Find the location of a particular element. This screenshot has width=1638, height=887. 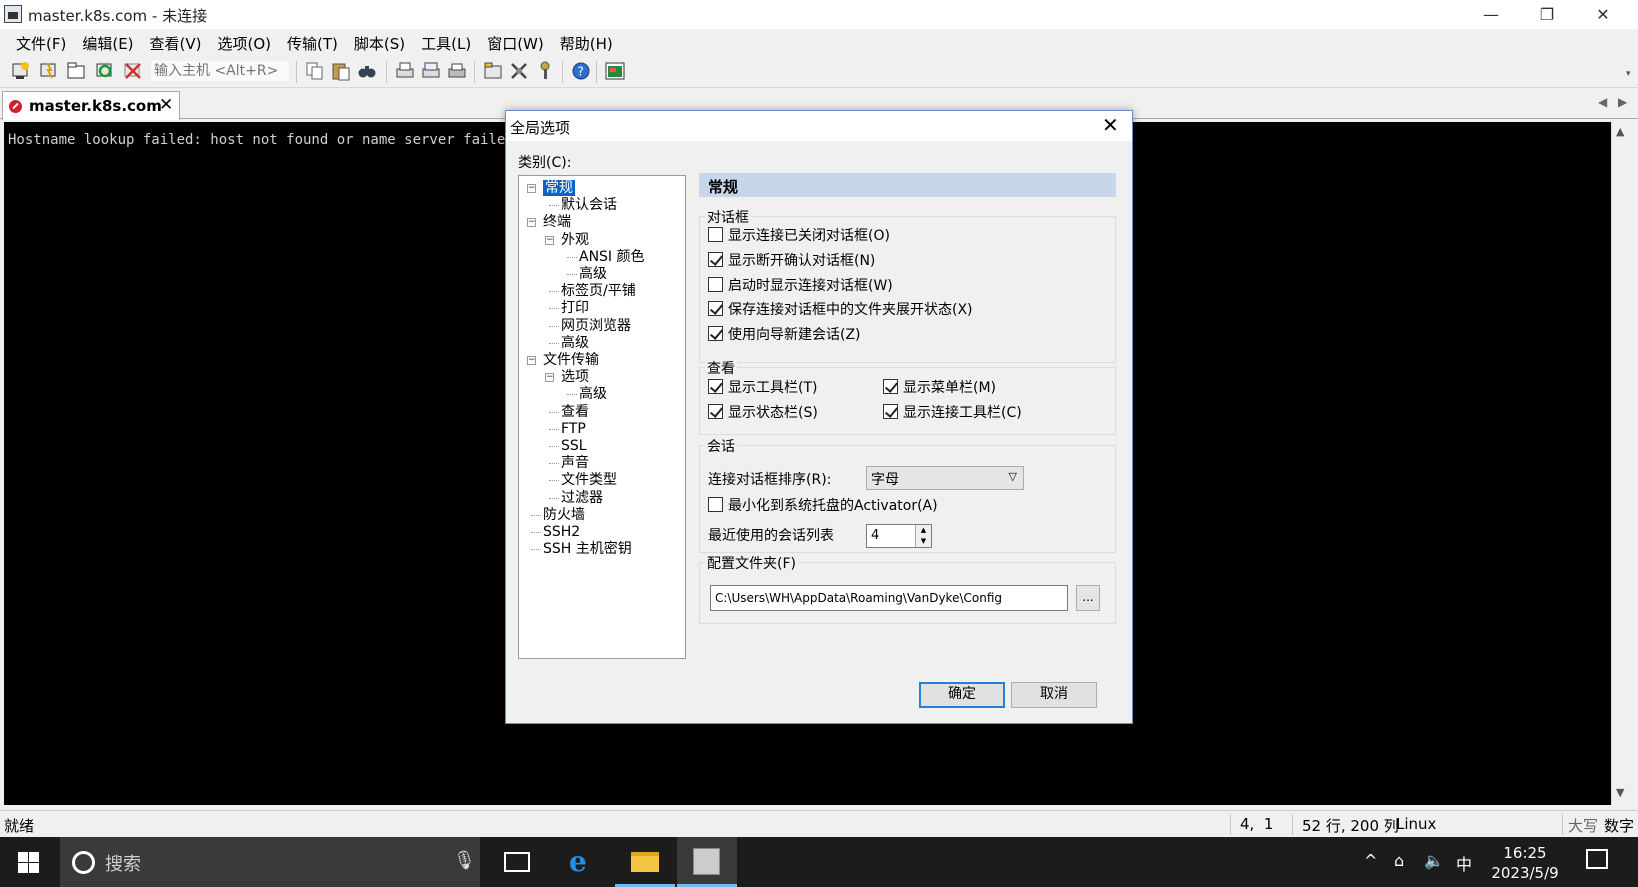

sort-order-select: 字母 ▽ is located at coordinates (945, 478).